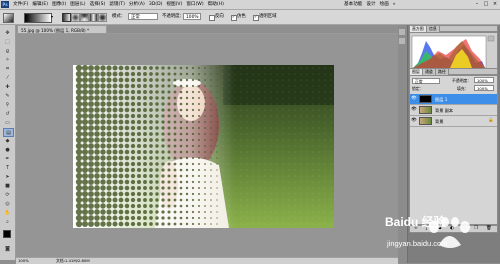 This screenshot has height=264, width=500. What do you see at coordinates (453, 28) in the screenshot?
I see `histogram-tabs: 直方图 信息` at bounding box center [453, 28].